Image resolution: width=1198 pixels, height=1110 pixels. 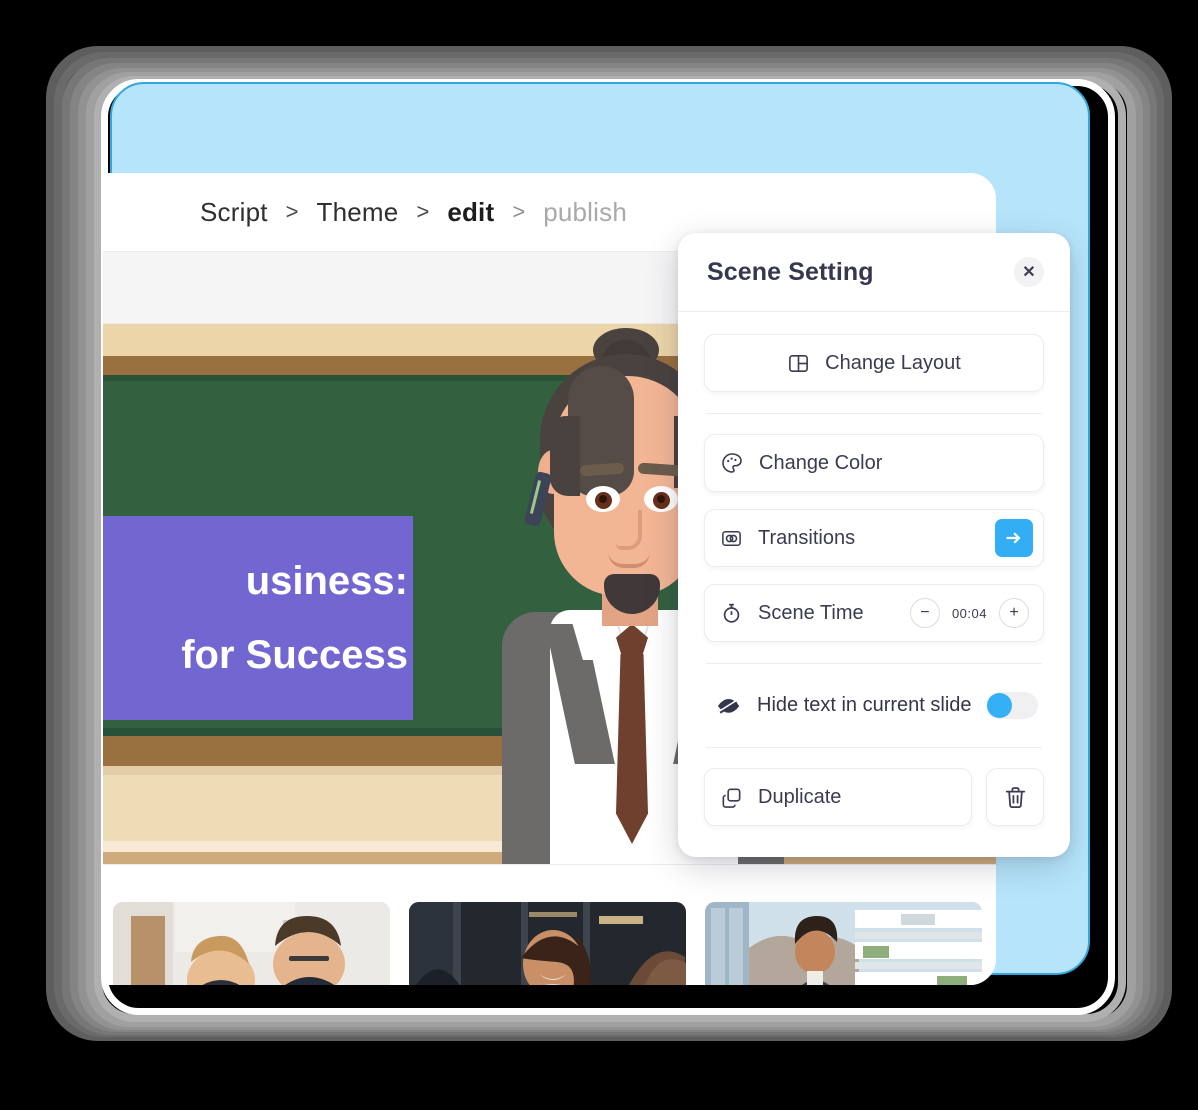 I want to click on hide-text-row: Hide text in current slide, so click(x=874, y=705).